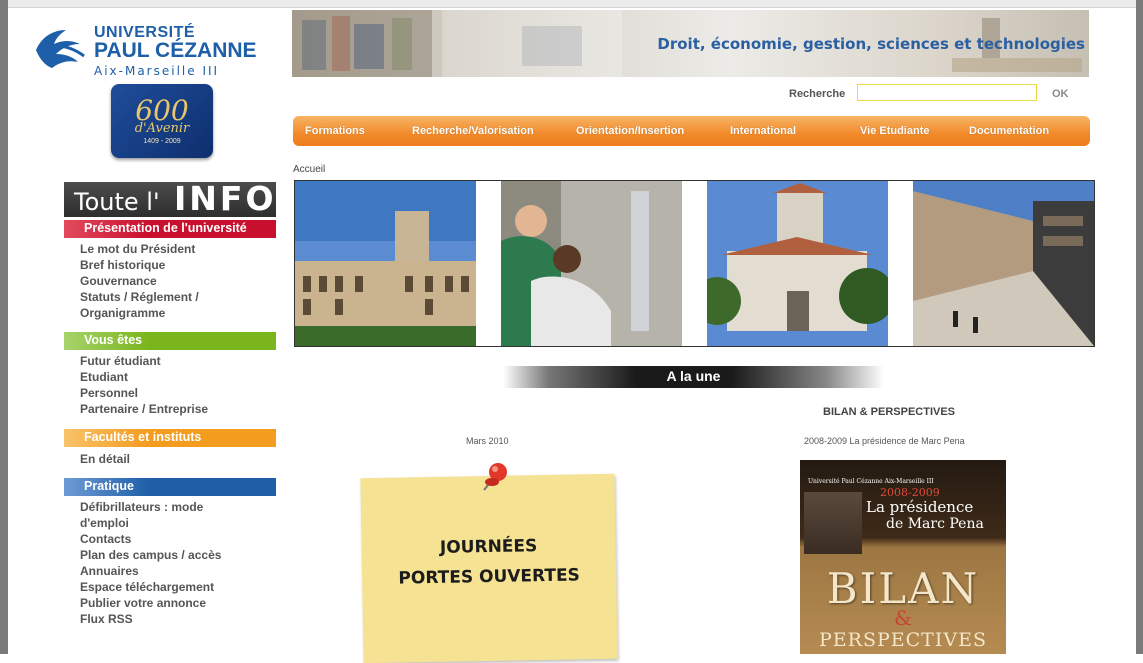 This screenshot has height=663, width=1143. I want to click on logo-wings-icon, so click(60, 49).